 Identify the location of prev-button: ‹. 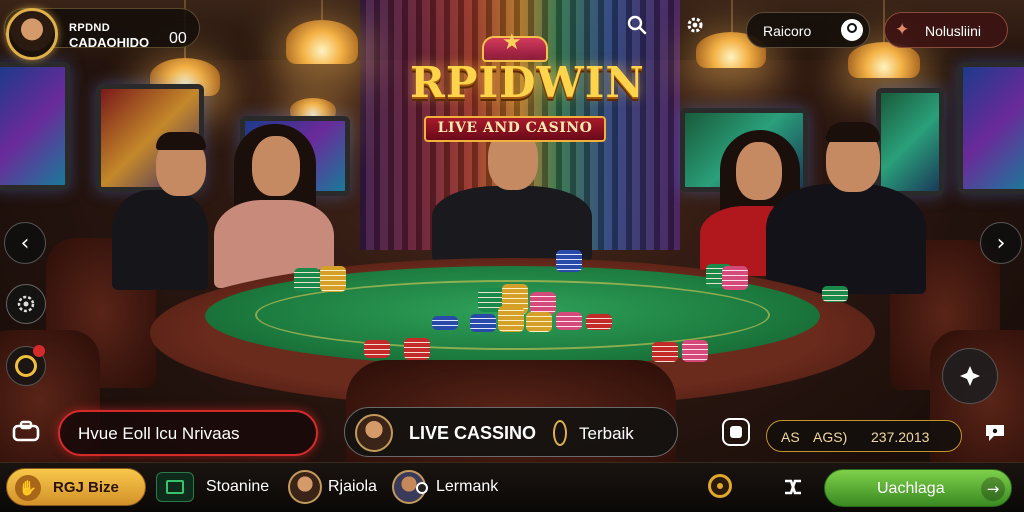
(25, 243).